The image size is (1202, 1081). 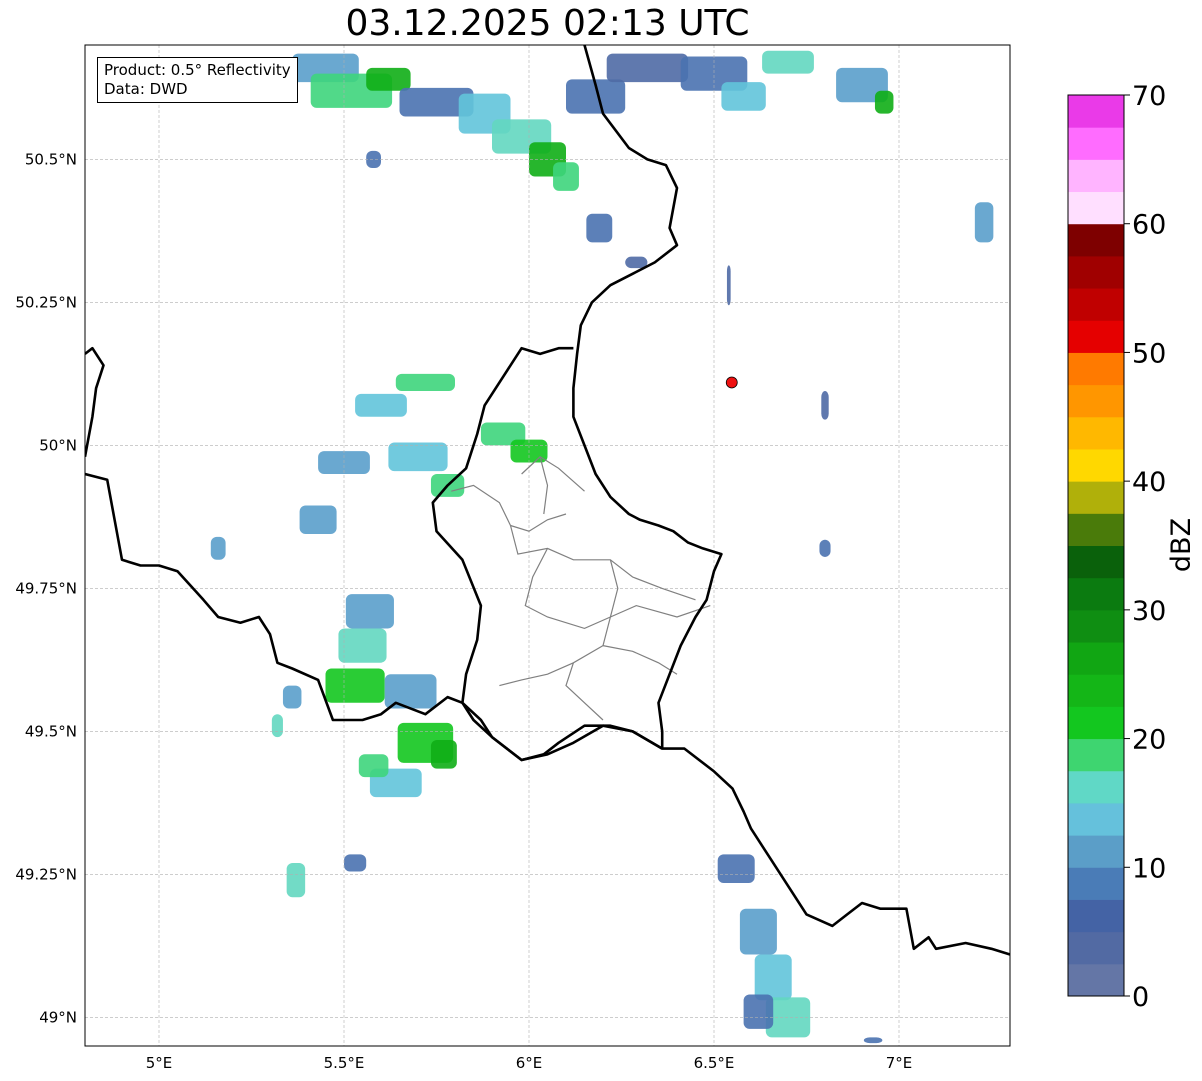 I want to click on product-label: Product: 0.5° Reflectivity, so click(x=197, y=70).